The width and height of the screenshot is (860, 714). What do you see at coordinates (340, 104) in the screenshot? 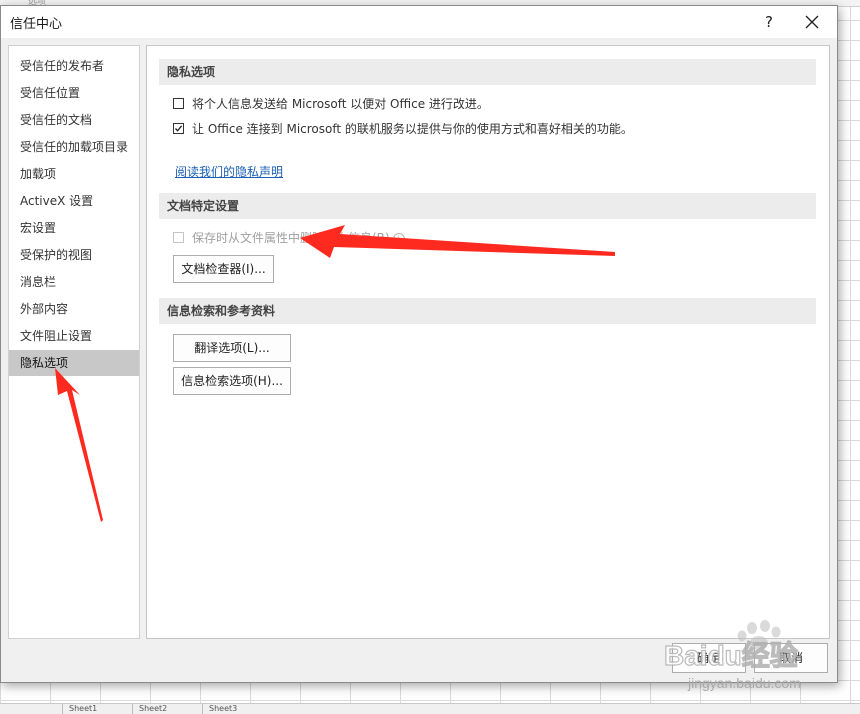
I see `send-personal-info-label: 将个人信息发送给 Microsoft 以便对 Office 进行改进。` at bounding box center [340, 104].